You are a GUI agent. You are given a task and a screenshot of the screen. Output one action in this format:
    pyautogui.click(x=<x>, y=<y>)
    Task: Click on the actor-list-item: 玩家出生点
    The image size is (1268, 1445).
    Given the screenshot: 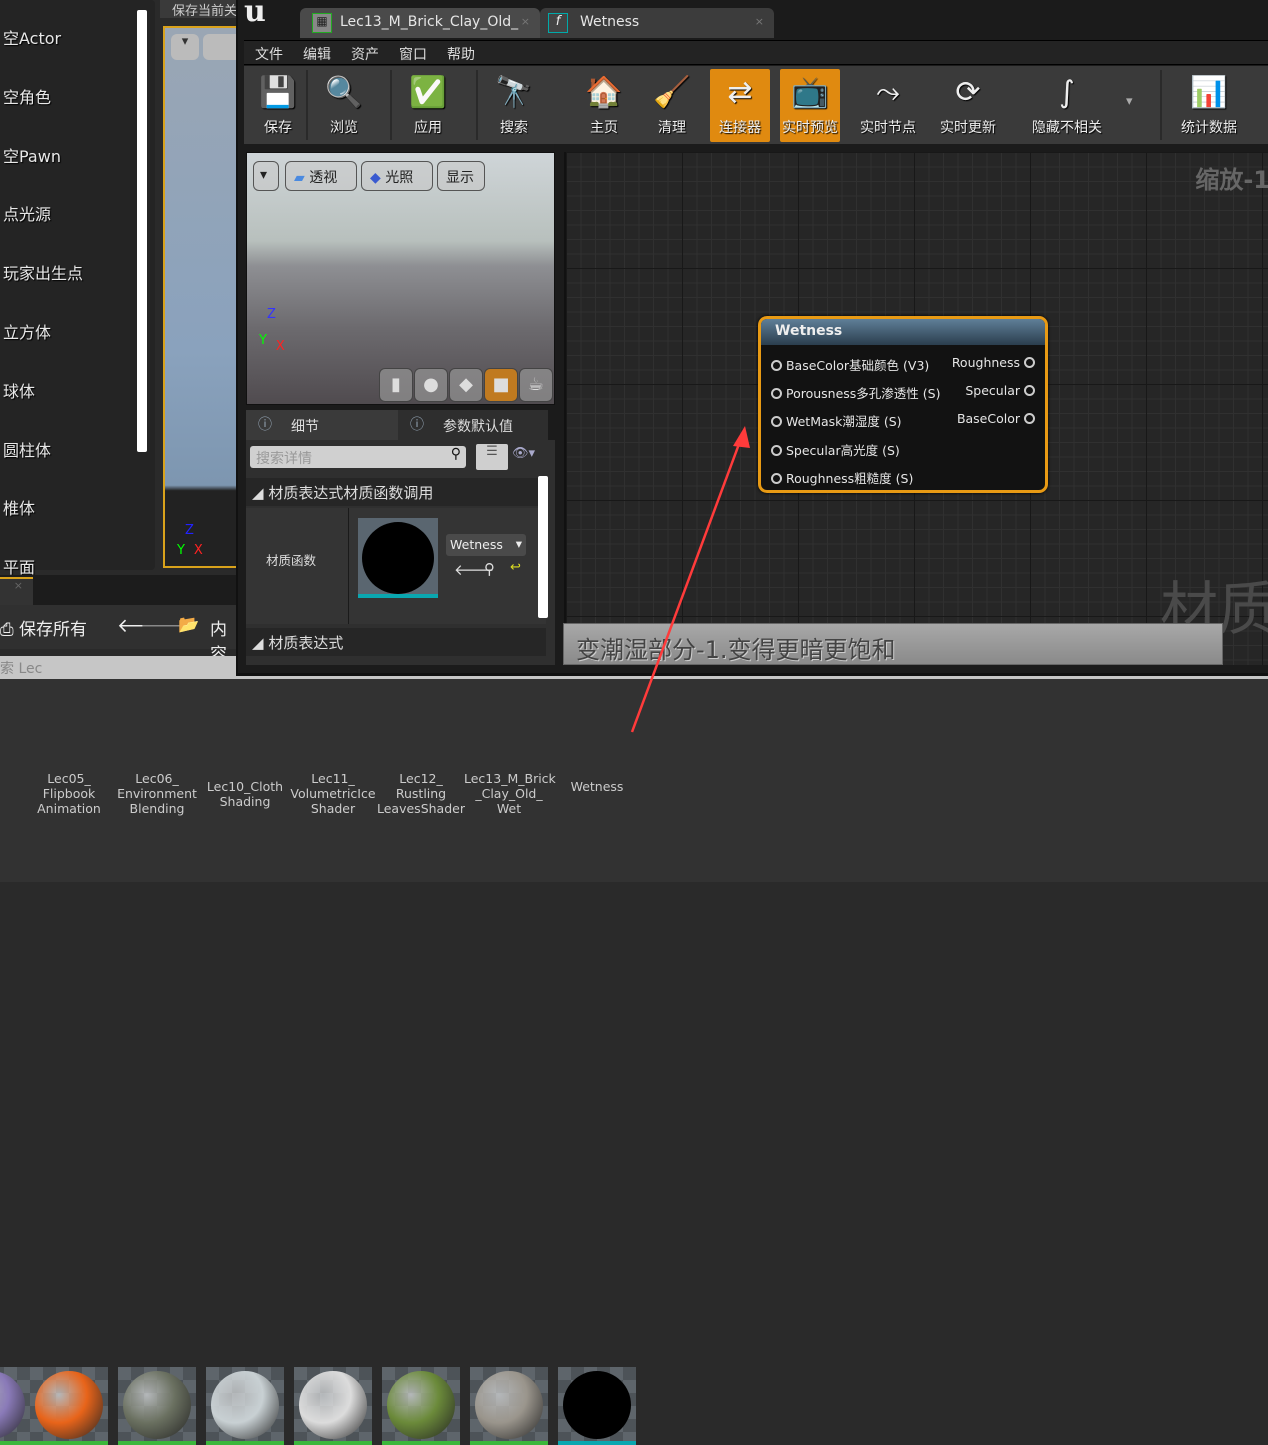 What is the action you would take?
    pyautogui.click(x=43, y=272)
    